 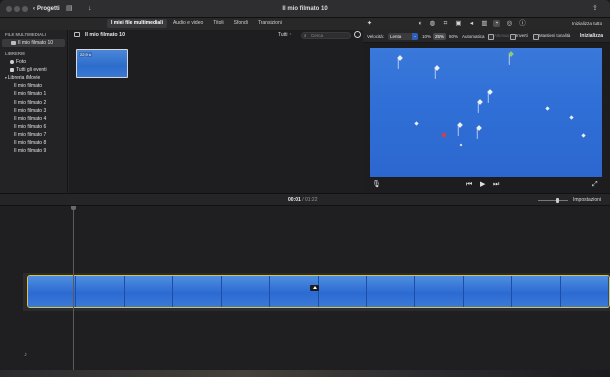 I want to click on title-bar: ‹ Progetti ▤ ↓ Il mio filmato 10 ⇪, so click(x=305, y=9).